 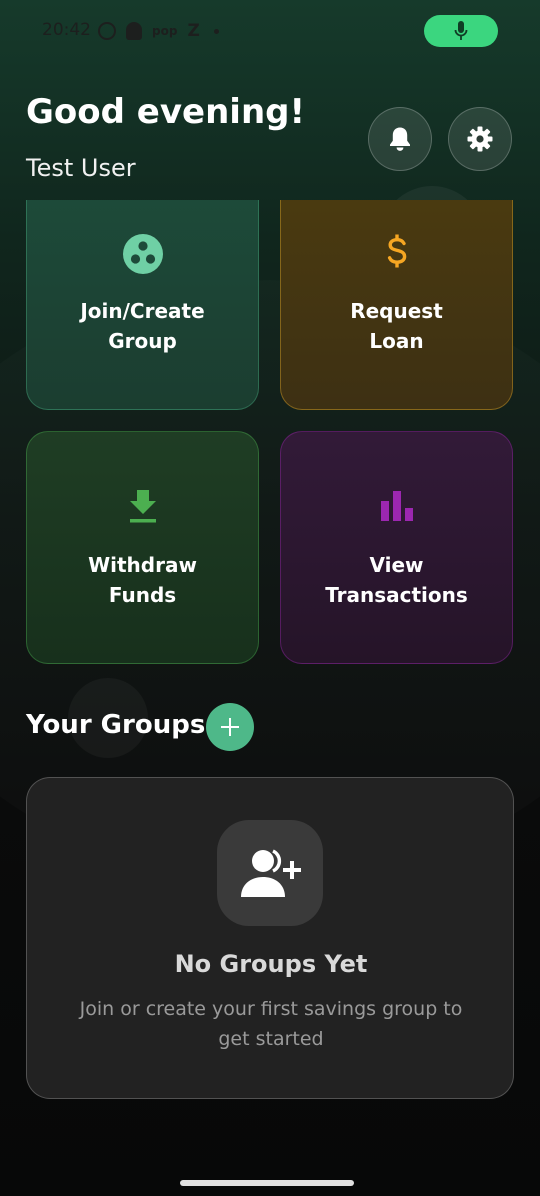 What do you see at coordinates (267, 1183) in the screenshot?
I see `home-indicator` at bounding box center [267, 1183].